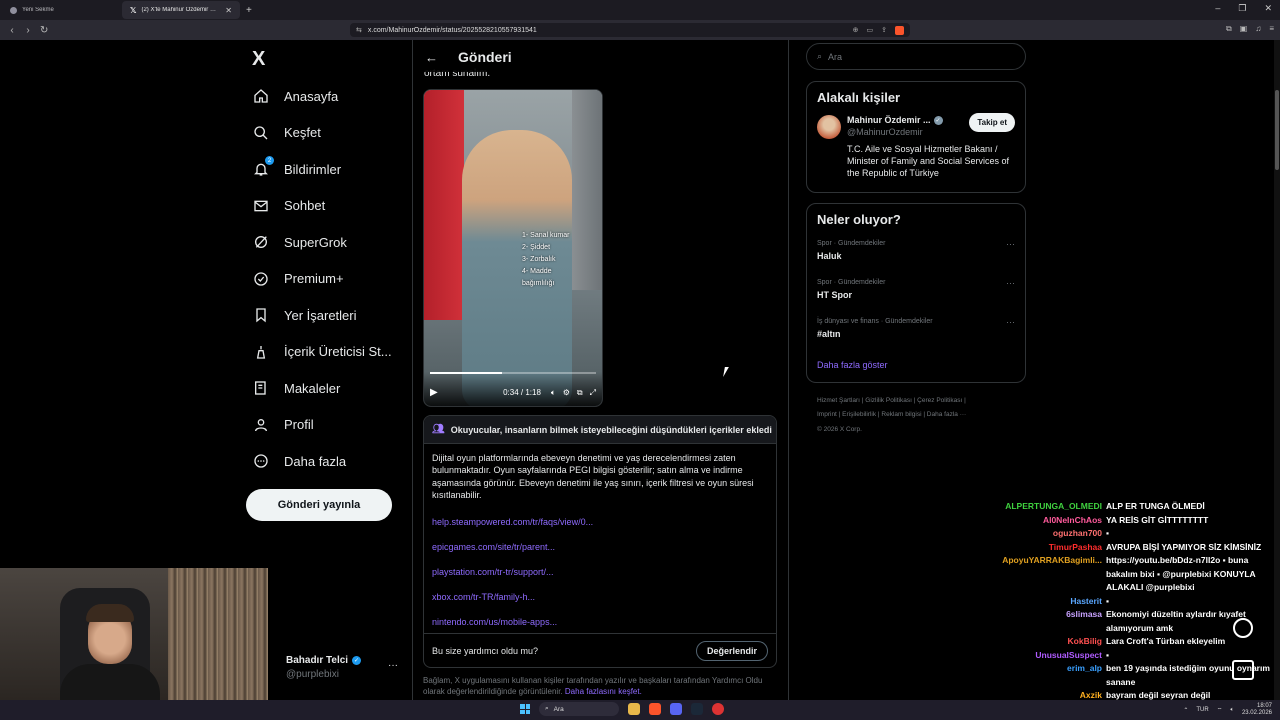 The height and width of the screenshot is (720, 1280). What do you see at coordinates (1271, 29) in the screenshot?
I see `menu-icon: ≡` at bounding box center [1271, 29].